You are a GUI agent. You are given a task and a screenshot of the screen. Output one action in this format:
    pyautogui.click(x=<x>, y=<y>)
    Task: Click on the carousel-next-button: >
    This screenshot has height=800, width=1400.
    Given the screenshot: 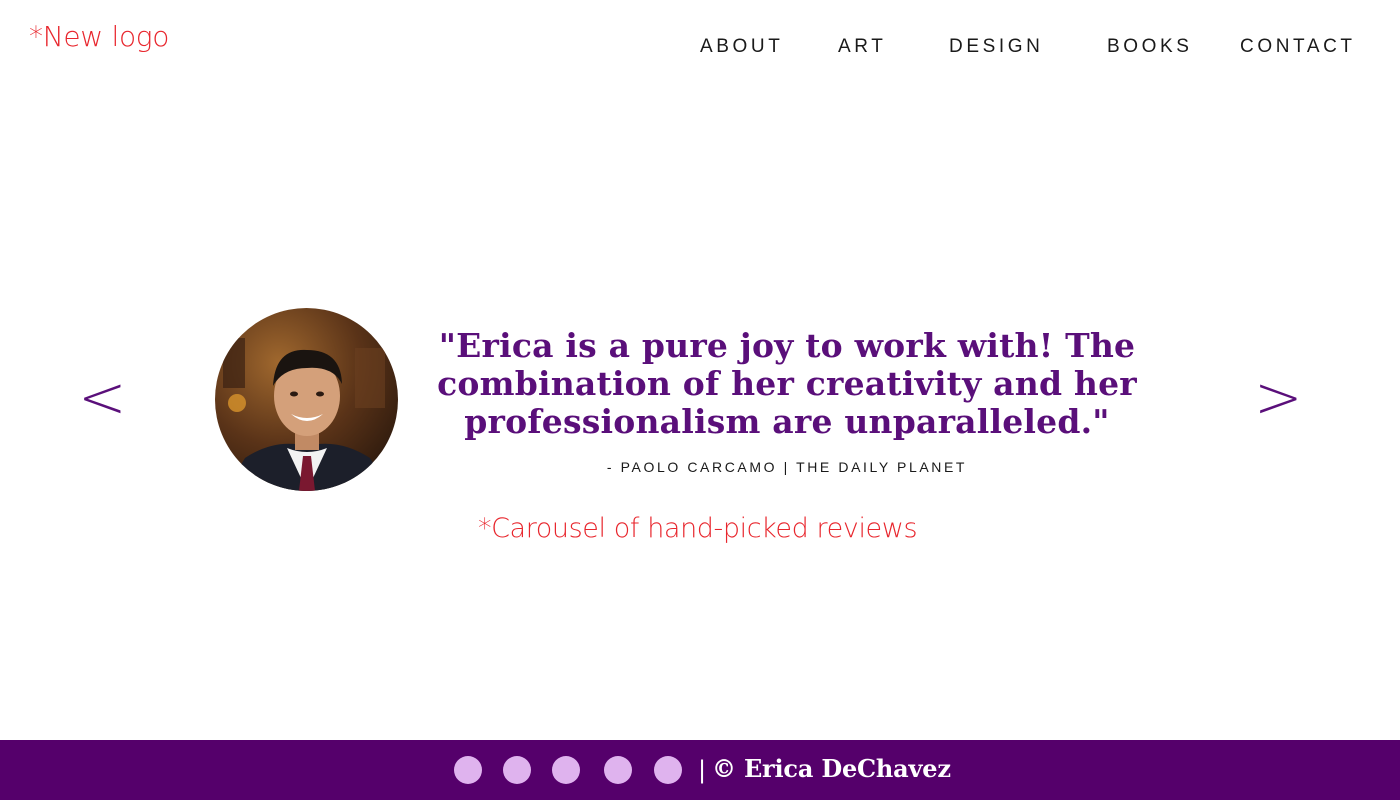 What is the action you would take?
    pyautogui.click(x=1278, y=397)
    